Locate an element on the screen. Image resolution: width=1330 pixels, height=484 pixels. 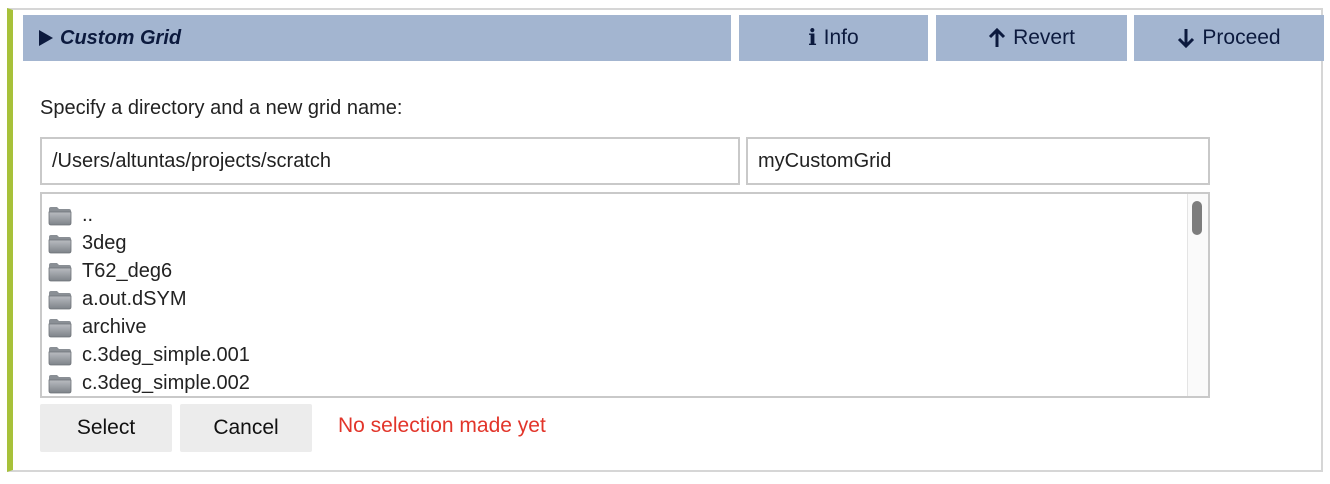
list-item: T62_deg6 is located at coordinates (625, 271).